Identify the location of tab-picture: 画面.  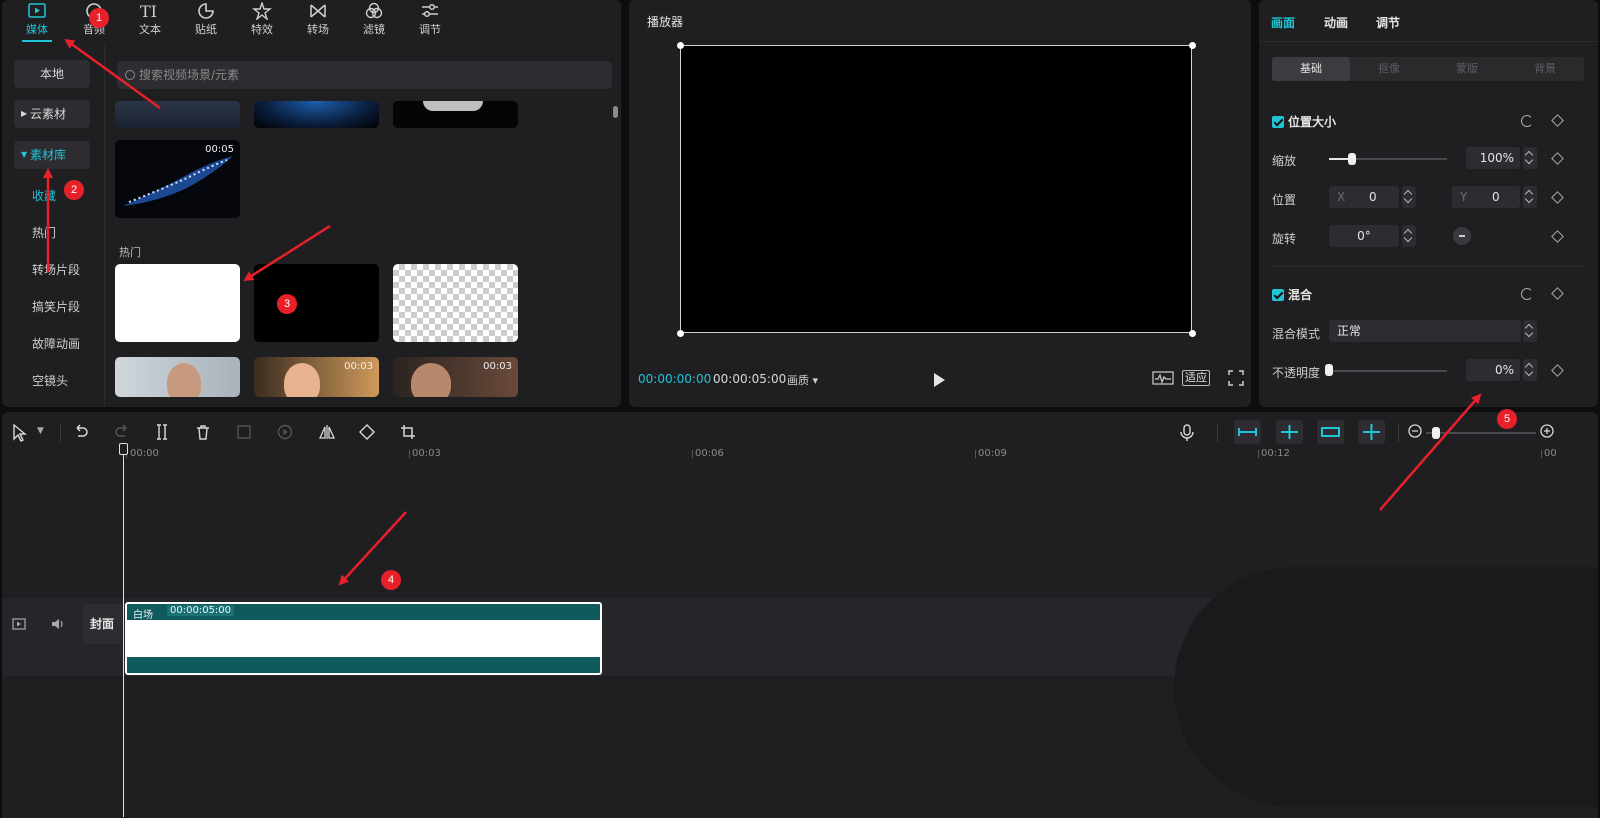
(1283, 22).